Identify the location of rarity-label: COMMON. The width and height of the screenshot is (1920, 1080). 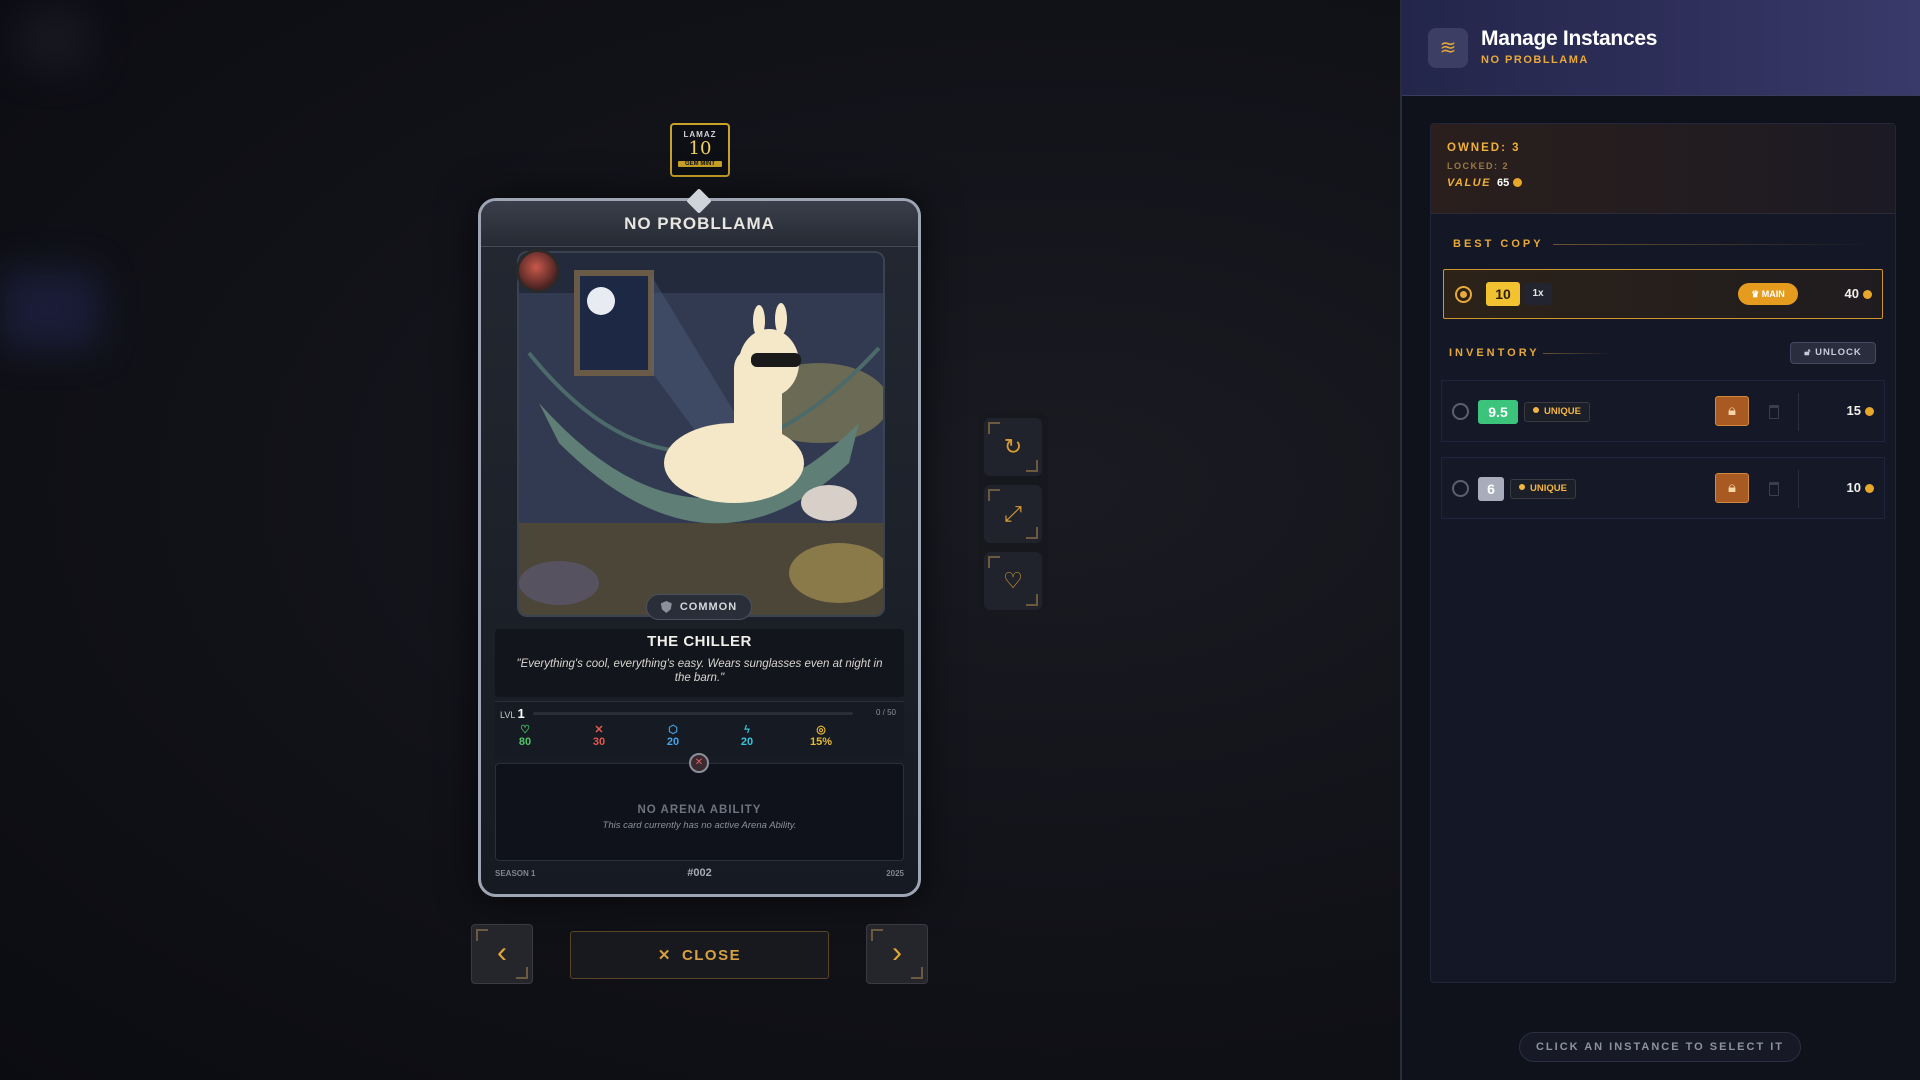
(708, 607).